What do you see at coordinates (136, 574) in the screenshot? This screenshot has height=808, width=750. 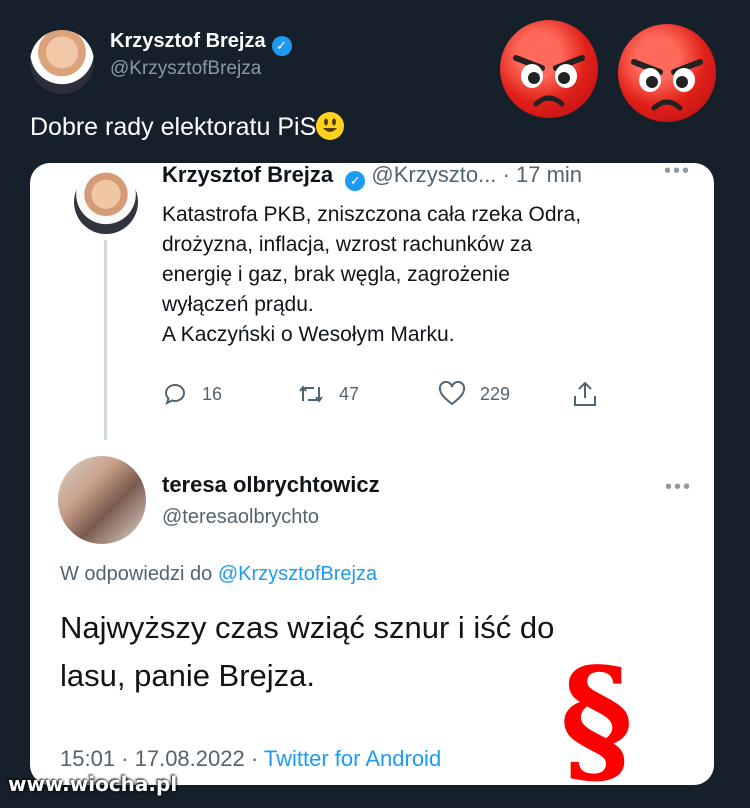 I see `replying-prefix: W odpowiedzi do` at bounding box center [136, 574].